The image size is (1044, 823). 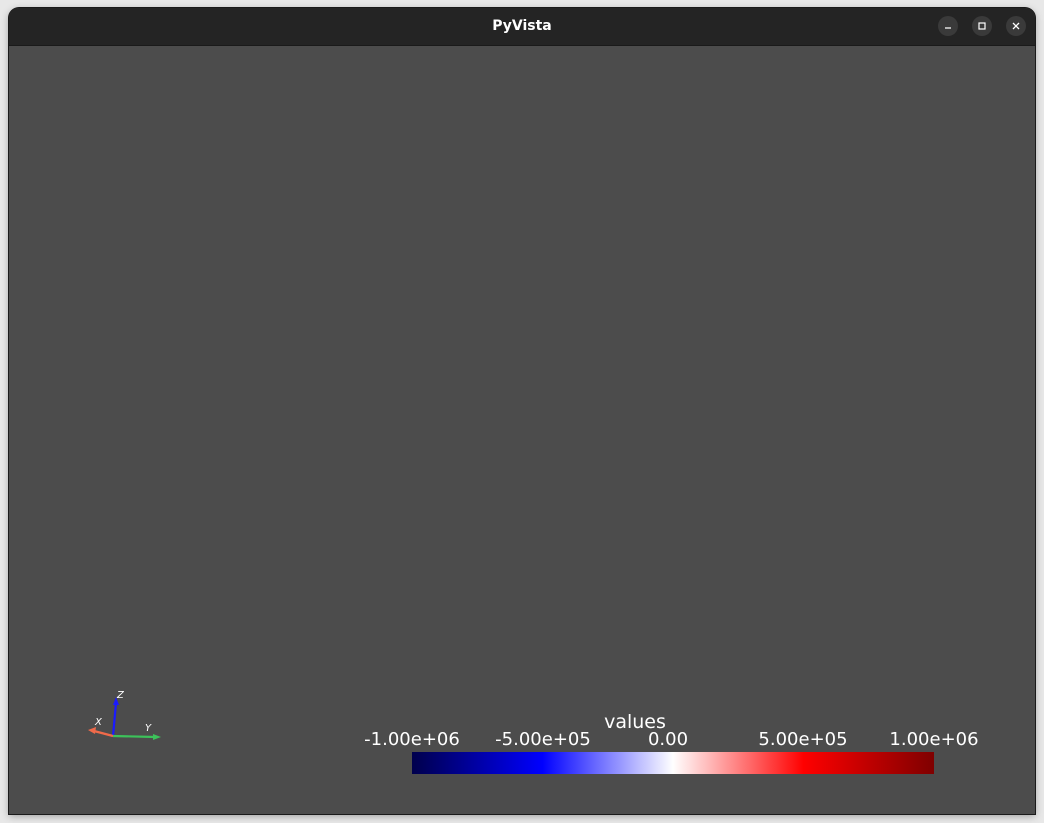 I want to click on y-axis-arrowhead, so click(x=157, y=737).